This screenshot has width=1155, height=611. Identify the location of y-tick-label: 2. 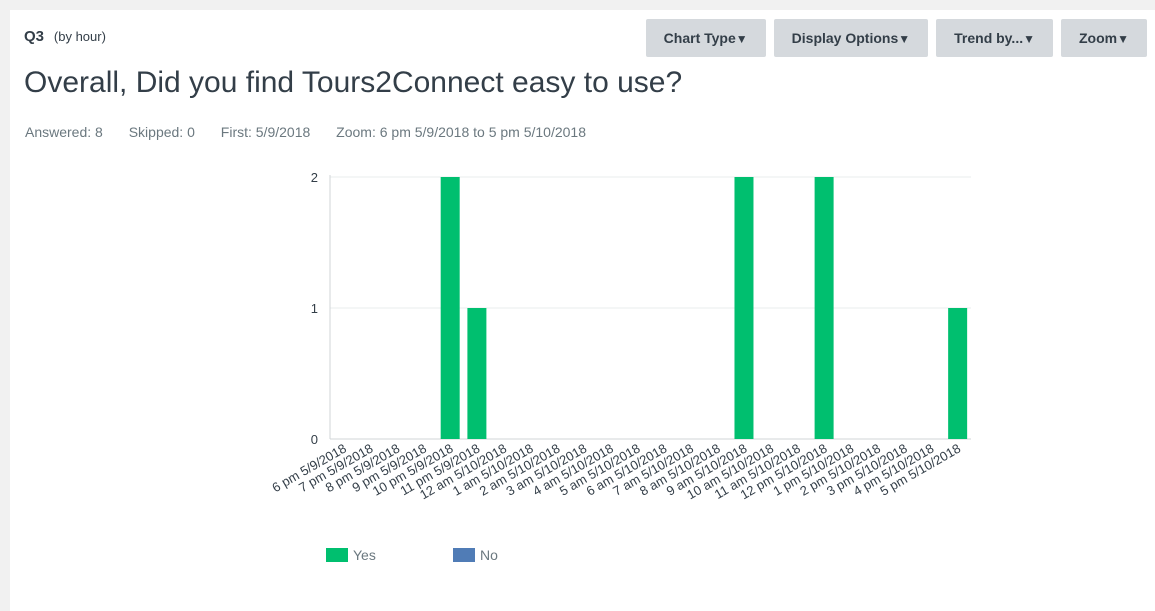
(314, 177).